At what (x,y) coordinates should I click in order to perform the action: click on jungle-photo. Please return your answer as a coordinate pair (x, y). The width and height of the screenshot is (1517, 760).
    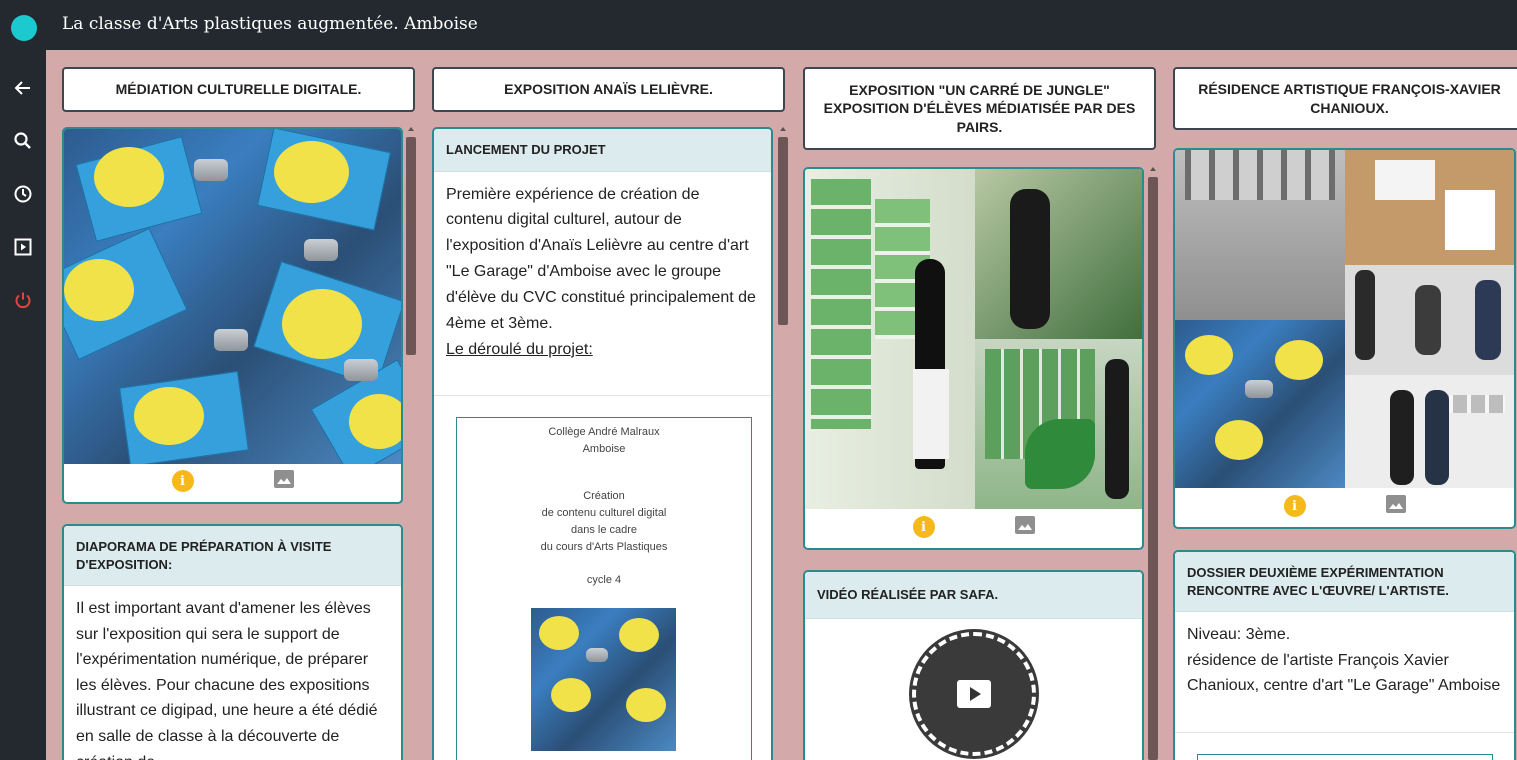
    Looking at the image, I should click on (973, 339).